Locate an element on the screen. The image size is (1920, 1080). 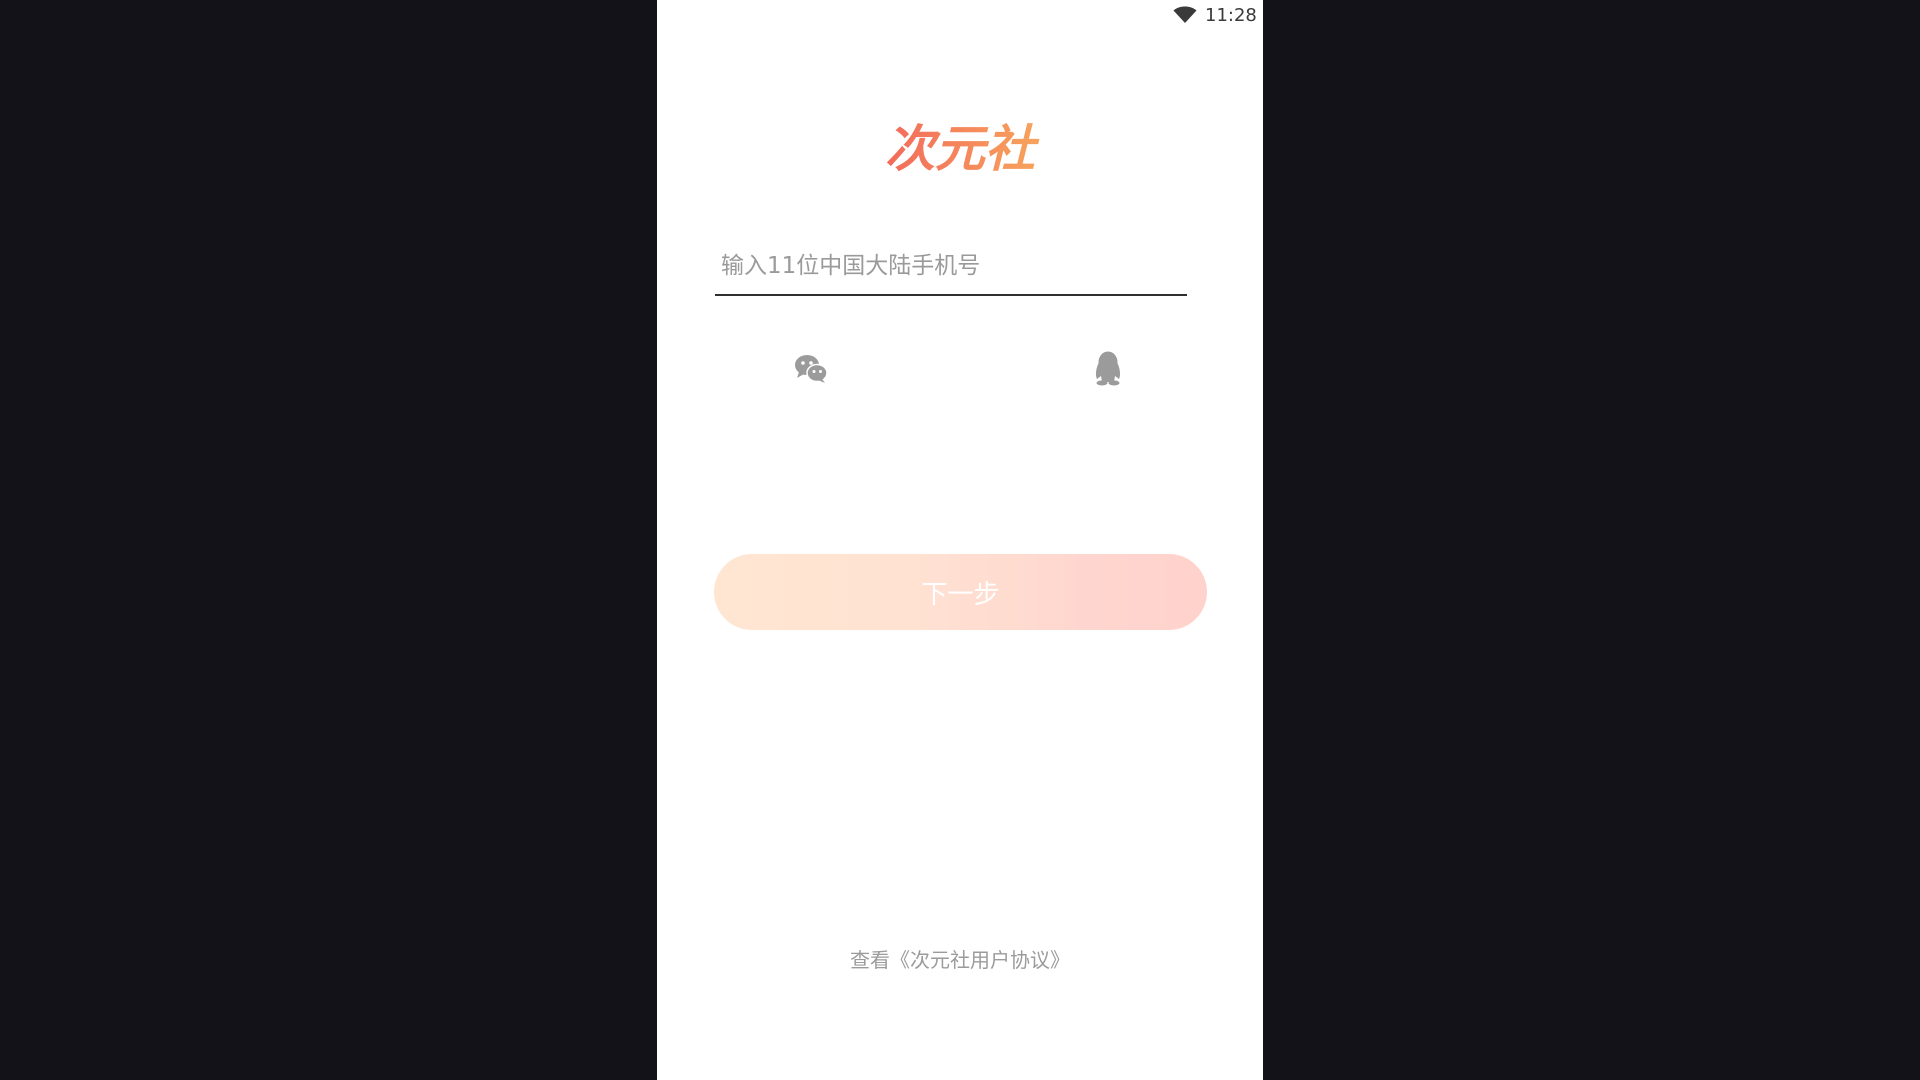
qq-icon is located at coordinates (1108, 368).